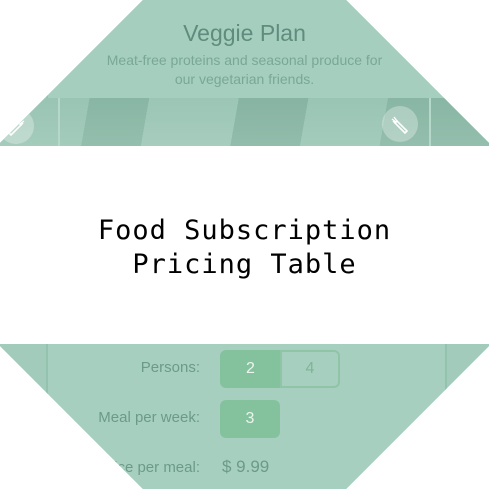 The width and height of the screenshot is (489, 489). What do you see at coordinates (244, 264) in the screenshot?
I see `banner-title-line-2: Pricing Table` at bounding box center [244, 264].